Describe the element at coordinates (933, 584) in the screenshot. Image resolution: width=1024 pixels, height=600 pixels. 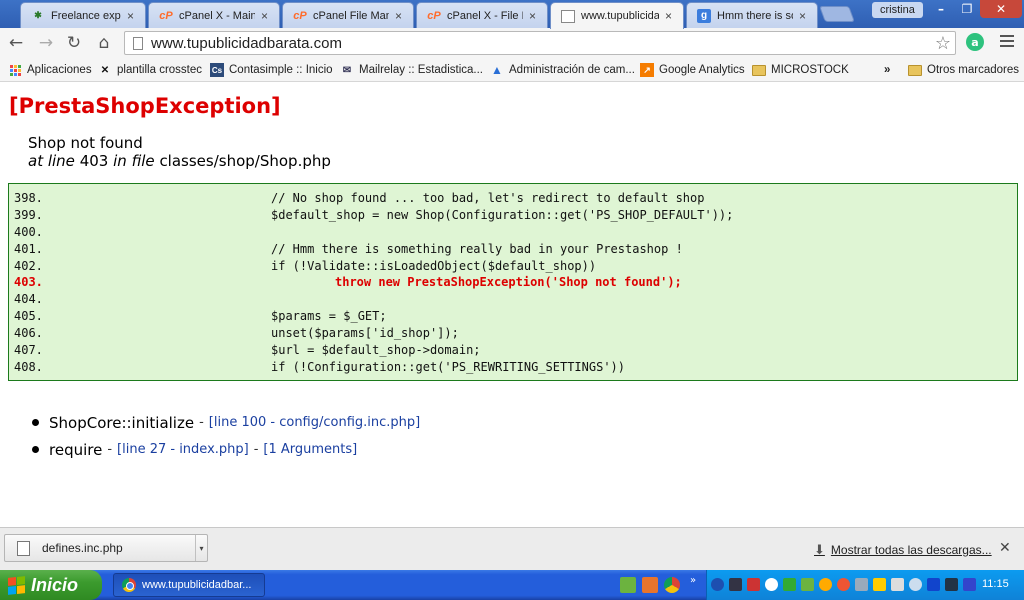
I see `bluetooth-icon` at that location.